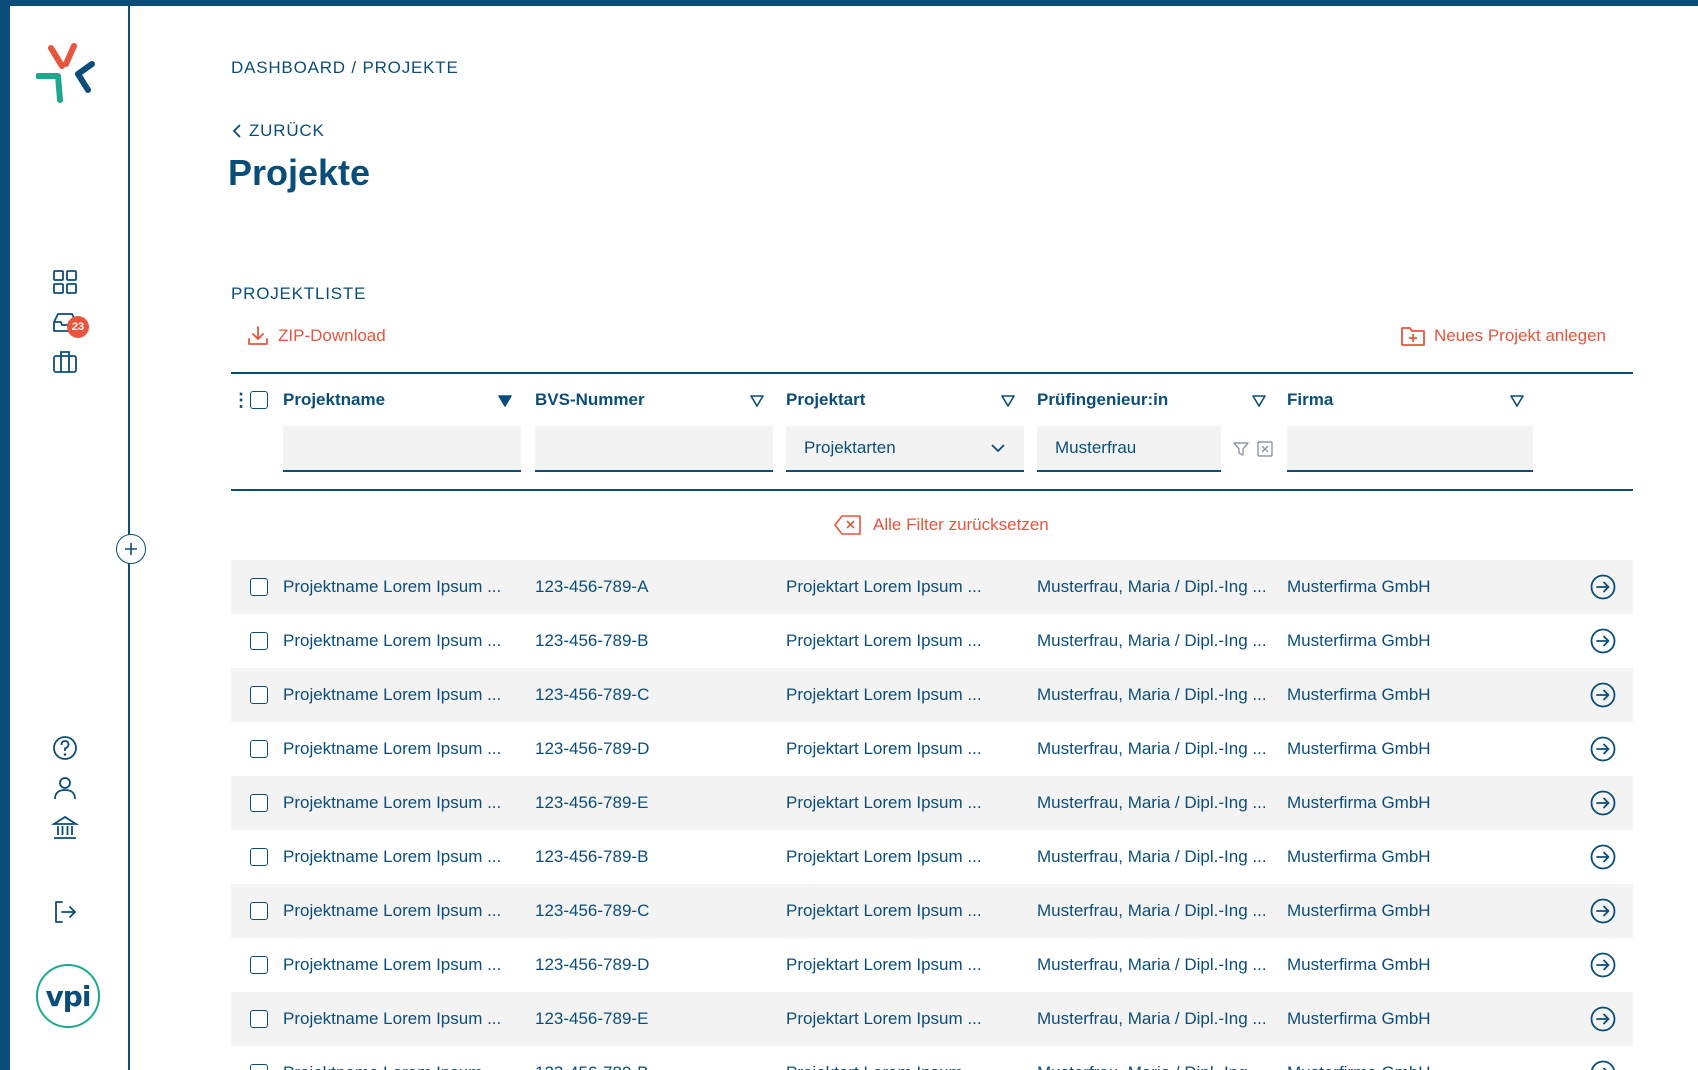 The height and width of the screenshot is (1070, 1698). What do you see at coordinates (1129, 449) in the screenshot?
I see `filter-engineer-input` at bounding box center [1129, 449].